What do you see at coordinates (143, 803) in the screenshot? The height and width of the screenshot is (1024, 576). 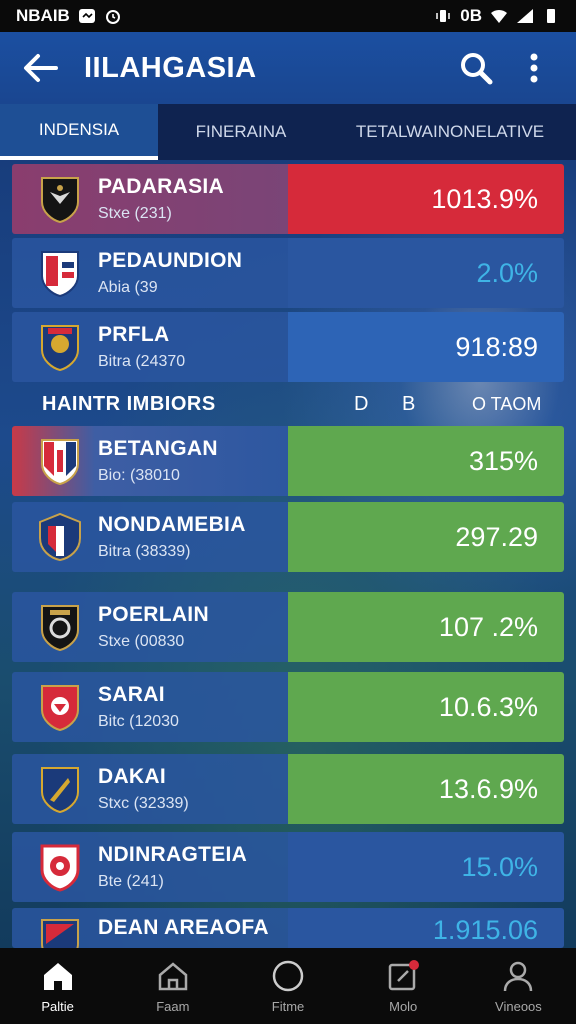 I see `team-subtitle: Stxc (32339)` at bounding box center [143, 803].